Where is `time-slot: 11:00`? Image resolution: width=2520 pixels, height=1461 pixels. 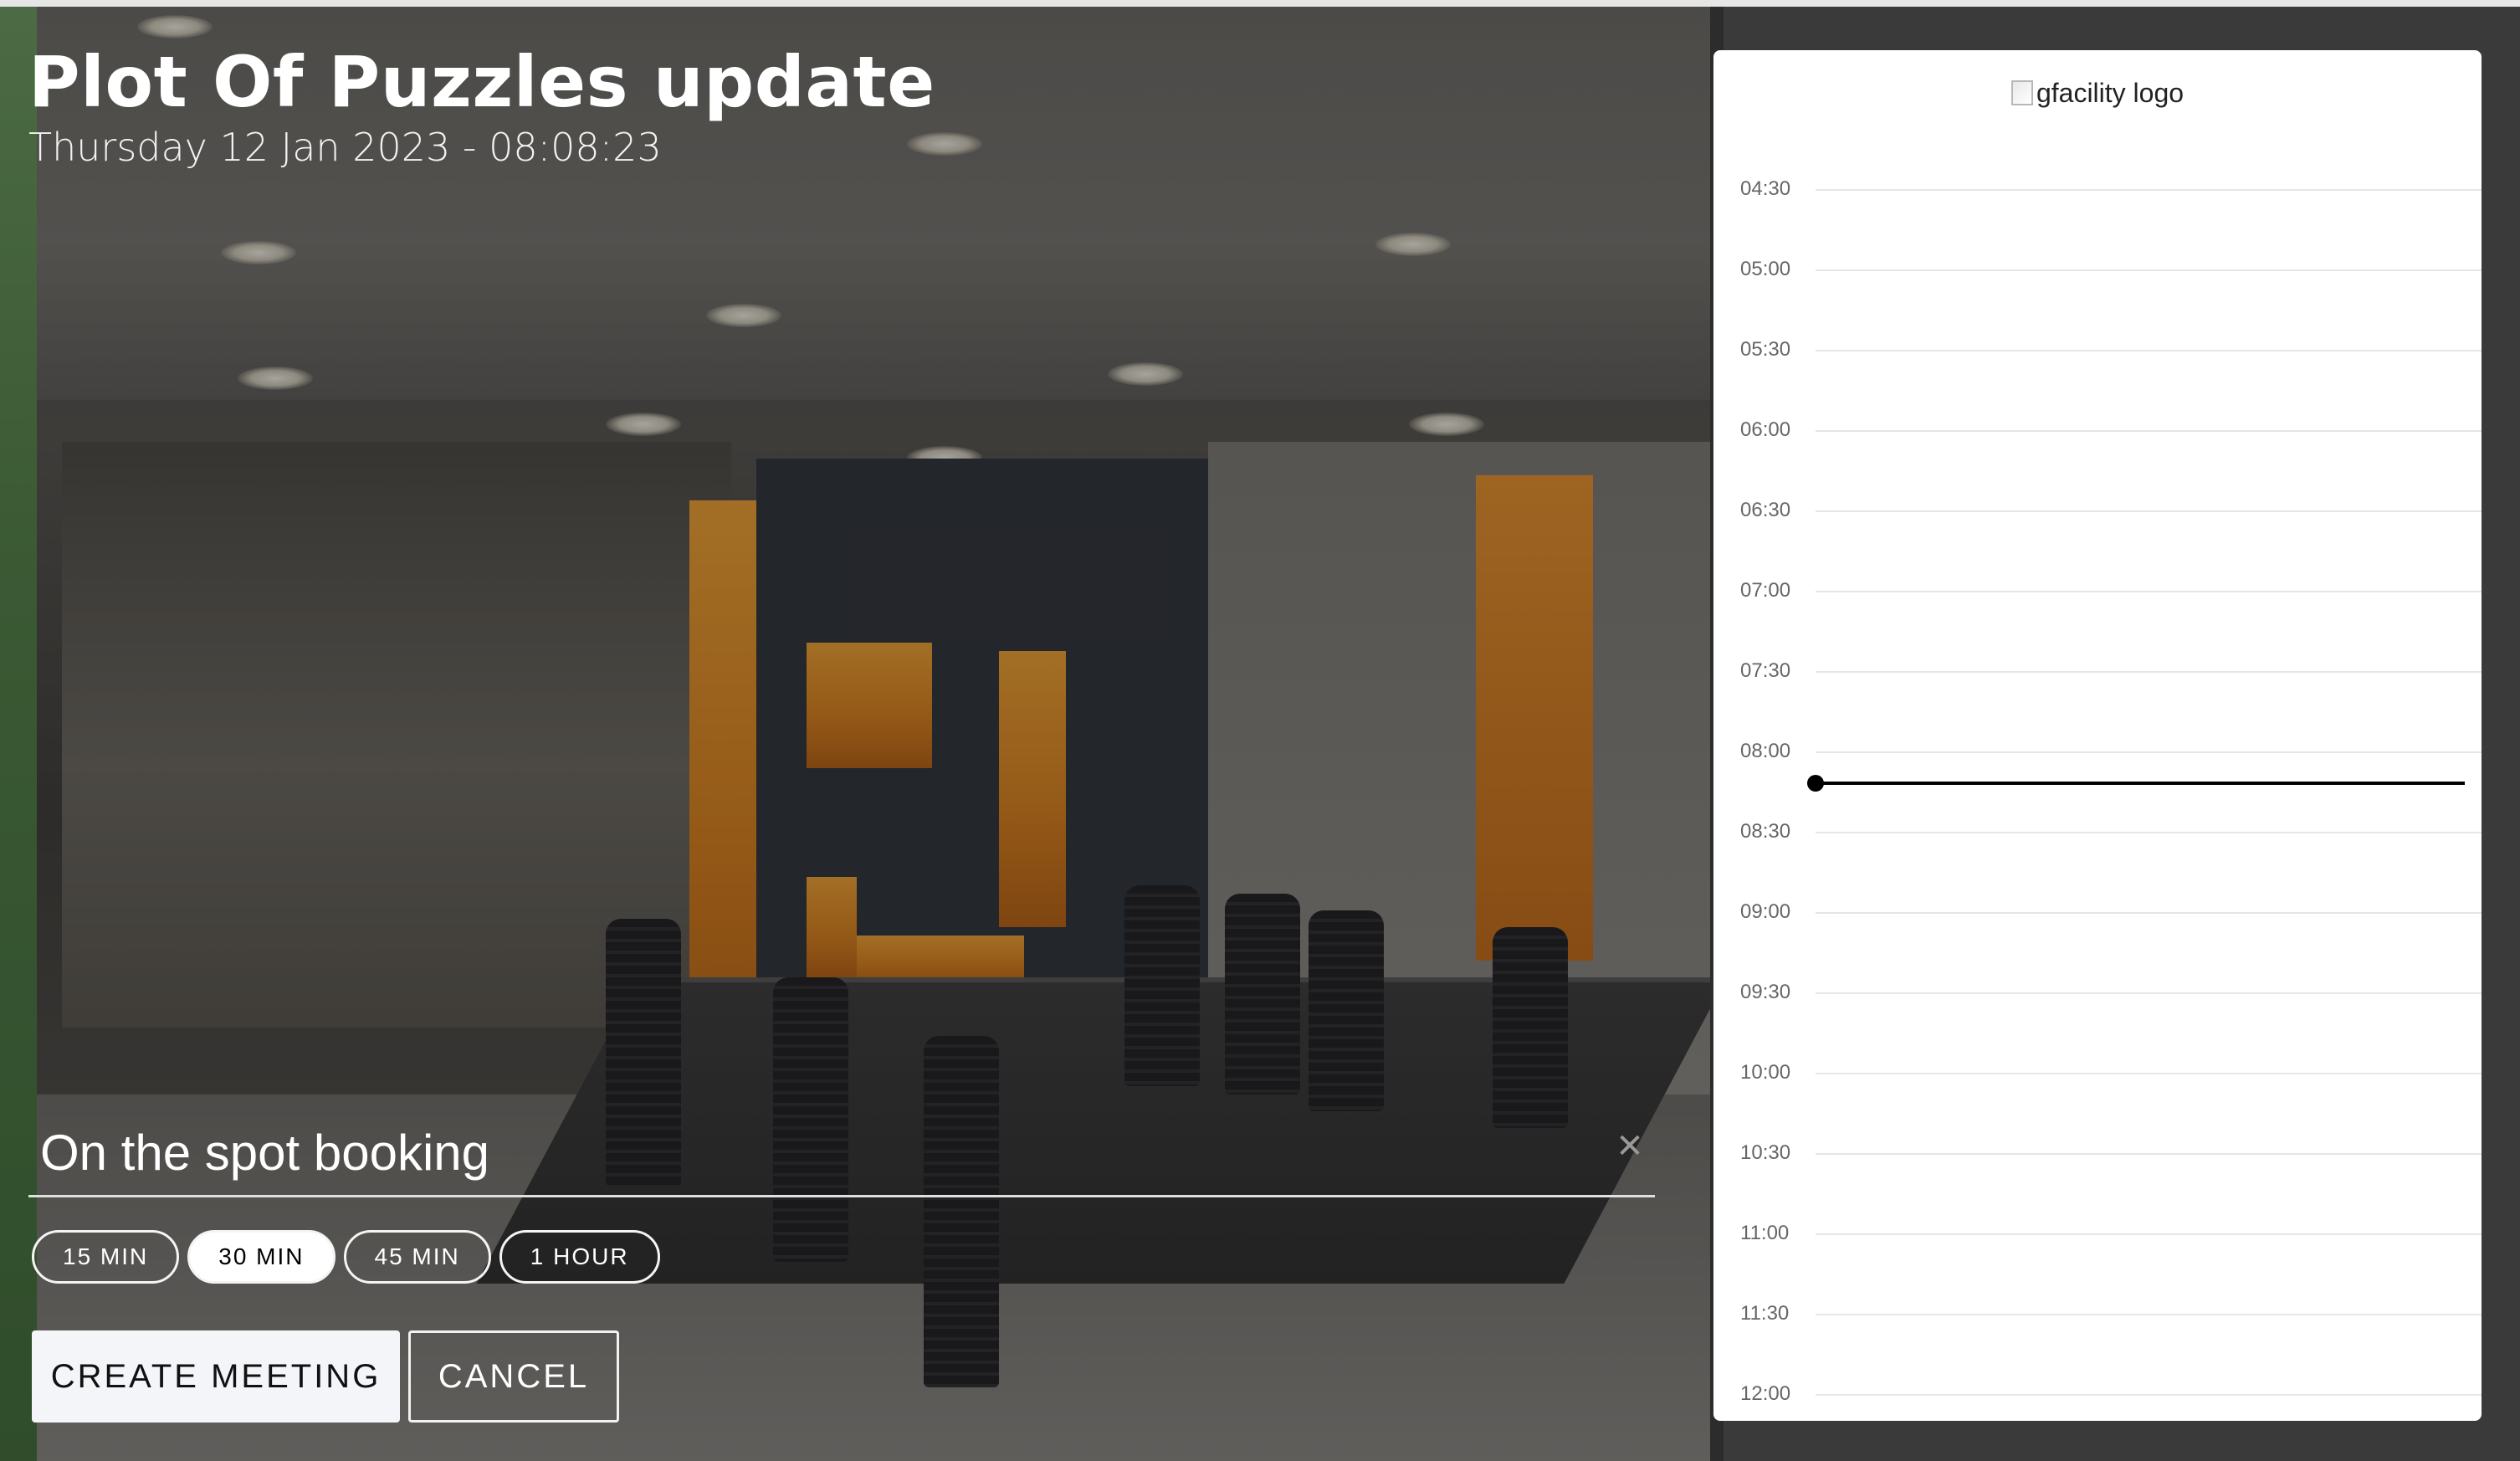 time-slot: 11:00 is located at coordinates (2097, 1268).